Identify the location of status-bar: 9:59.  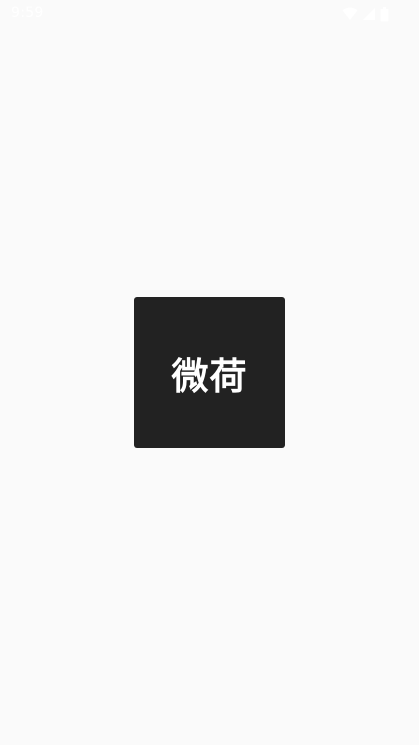
(209, 14).